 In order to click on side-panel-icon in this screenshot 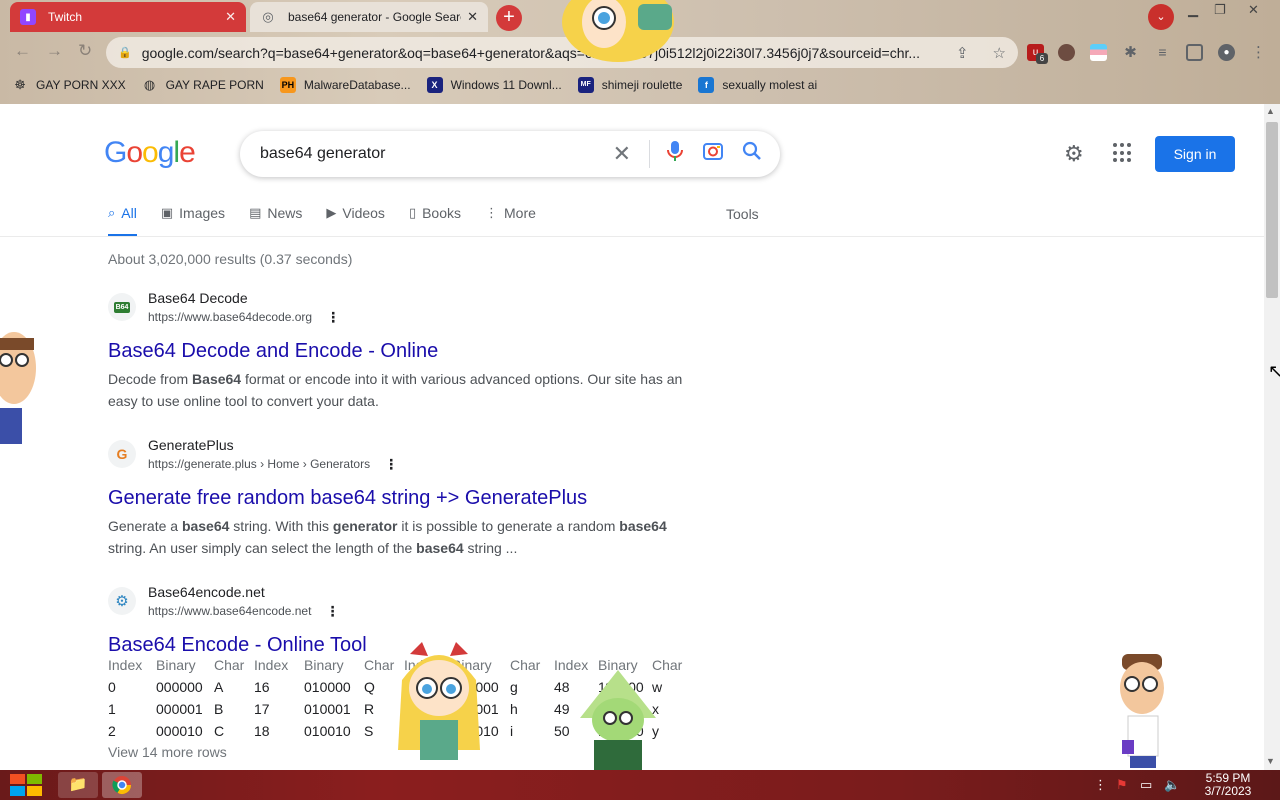, I will do `click(1194, 52)`.